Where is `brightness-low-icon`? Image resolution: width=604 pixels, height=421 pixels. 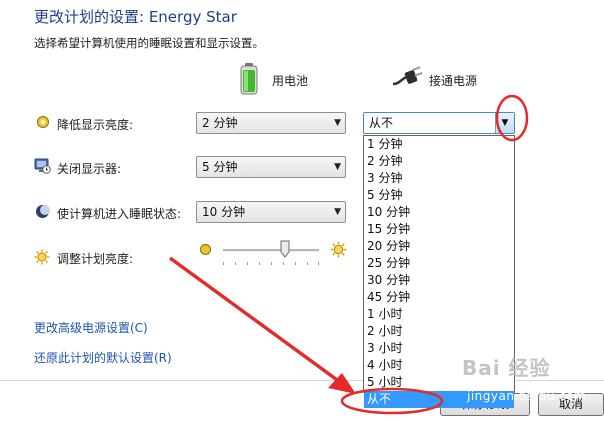
brightness-low-icon is located at coordinates (205, 249).